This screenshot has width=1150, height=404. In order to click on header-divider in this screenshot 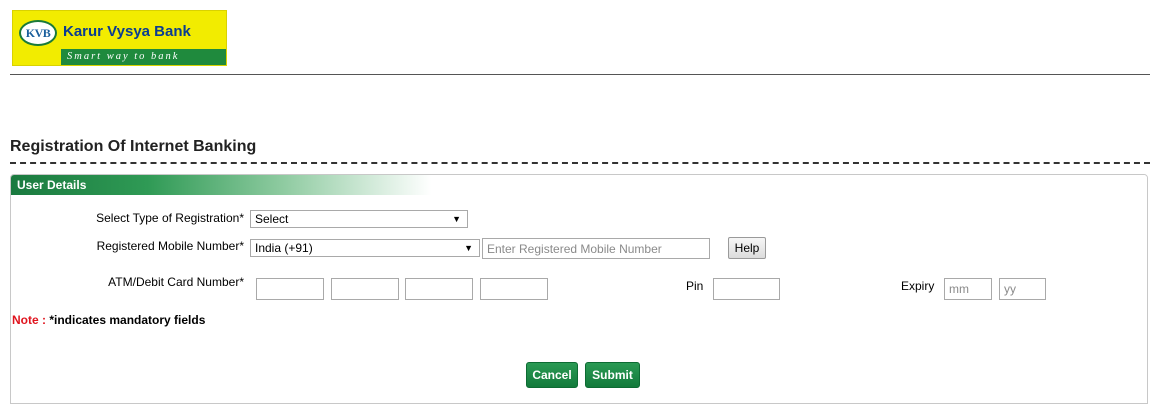, I will do `click(580, 74)`.